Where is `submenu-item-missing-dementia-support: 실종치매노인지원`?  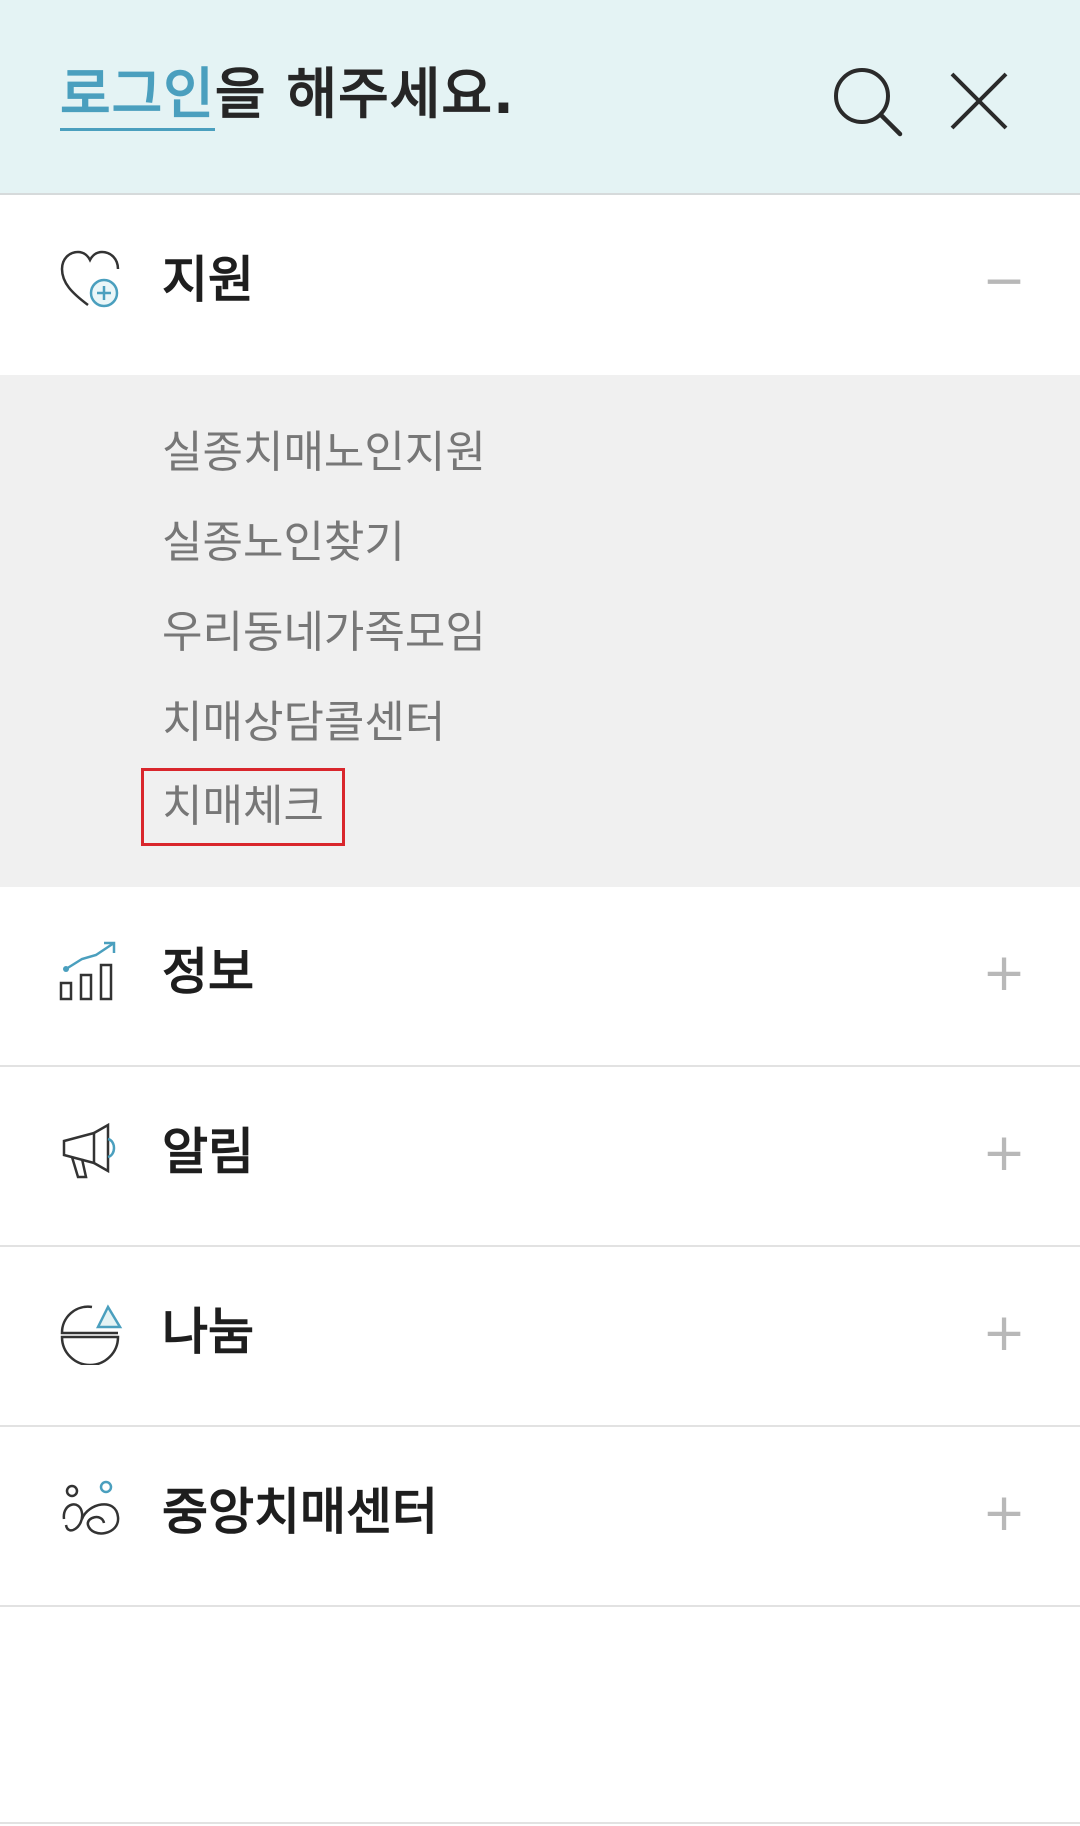 submenu-item-missing-dementia-support: 실종치매노인지원 is located at coordinates (324, 453).